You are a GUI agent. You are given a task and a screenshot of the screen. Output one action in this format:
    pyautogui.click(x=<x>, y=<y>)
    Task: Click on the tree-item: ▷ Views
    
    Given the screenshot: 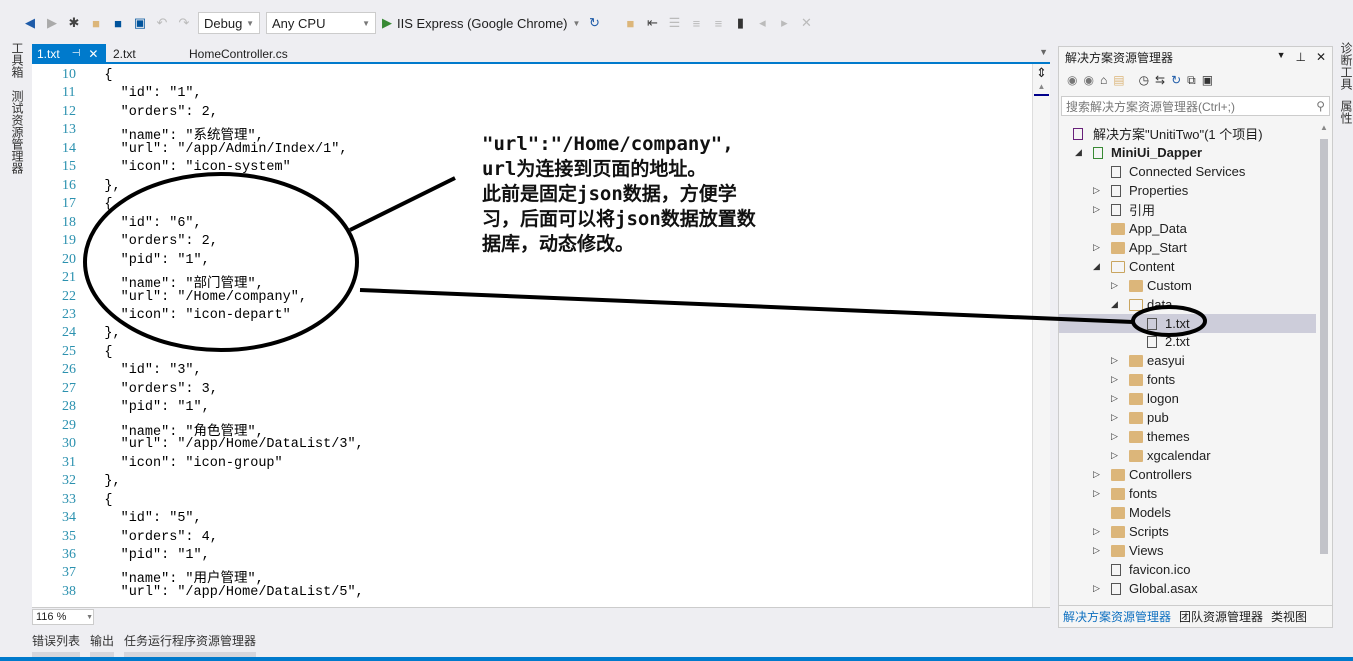 What is the action you would take?
    pyautogui.click(x=1188, y=550)
    